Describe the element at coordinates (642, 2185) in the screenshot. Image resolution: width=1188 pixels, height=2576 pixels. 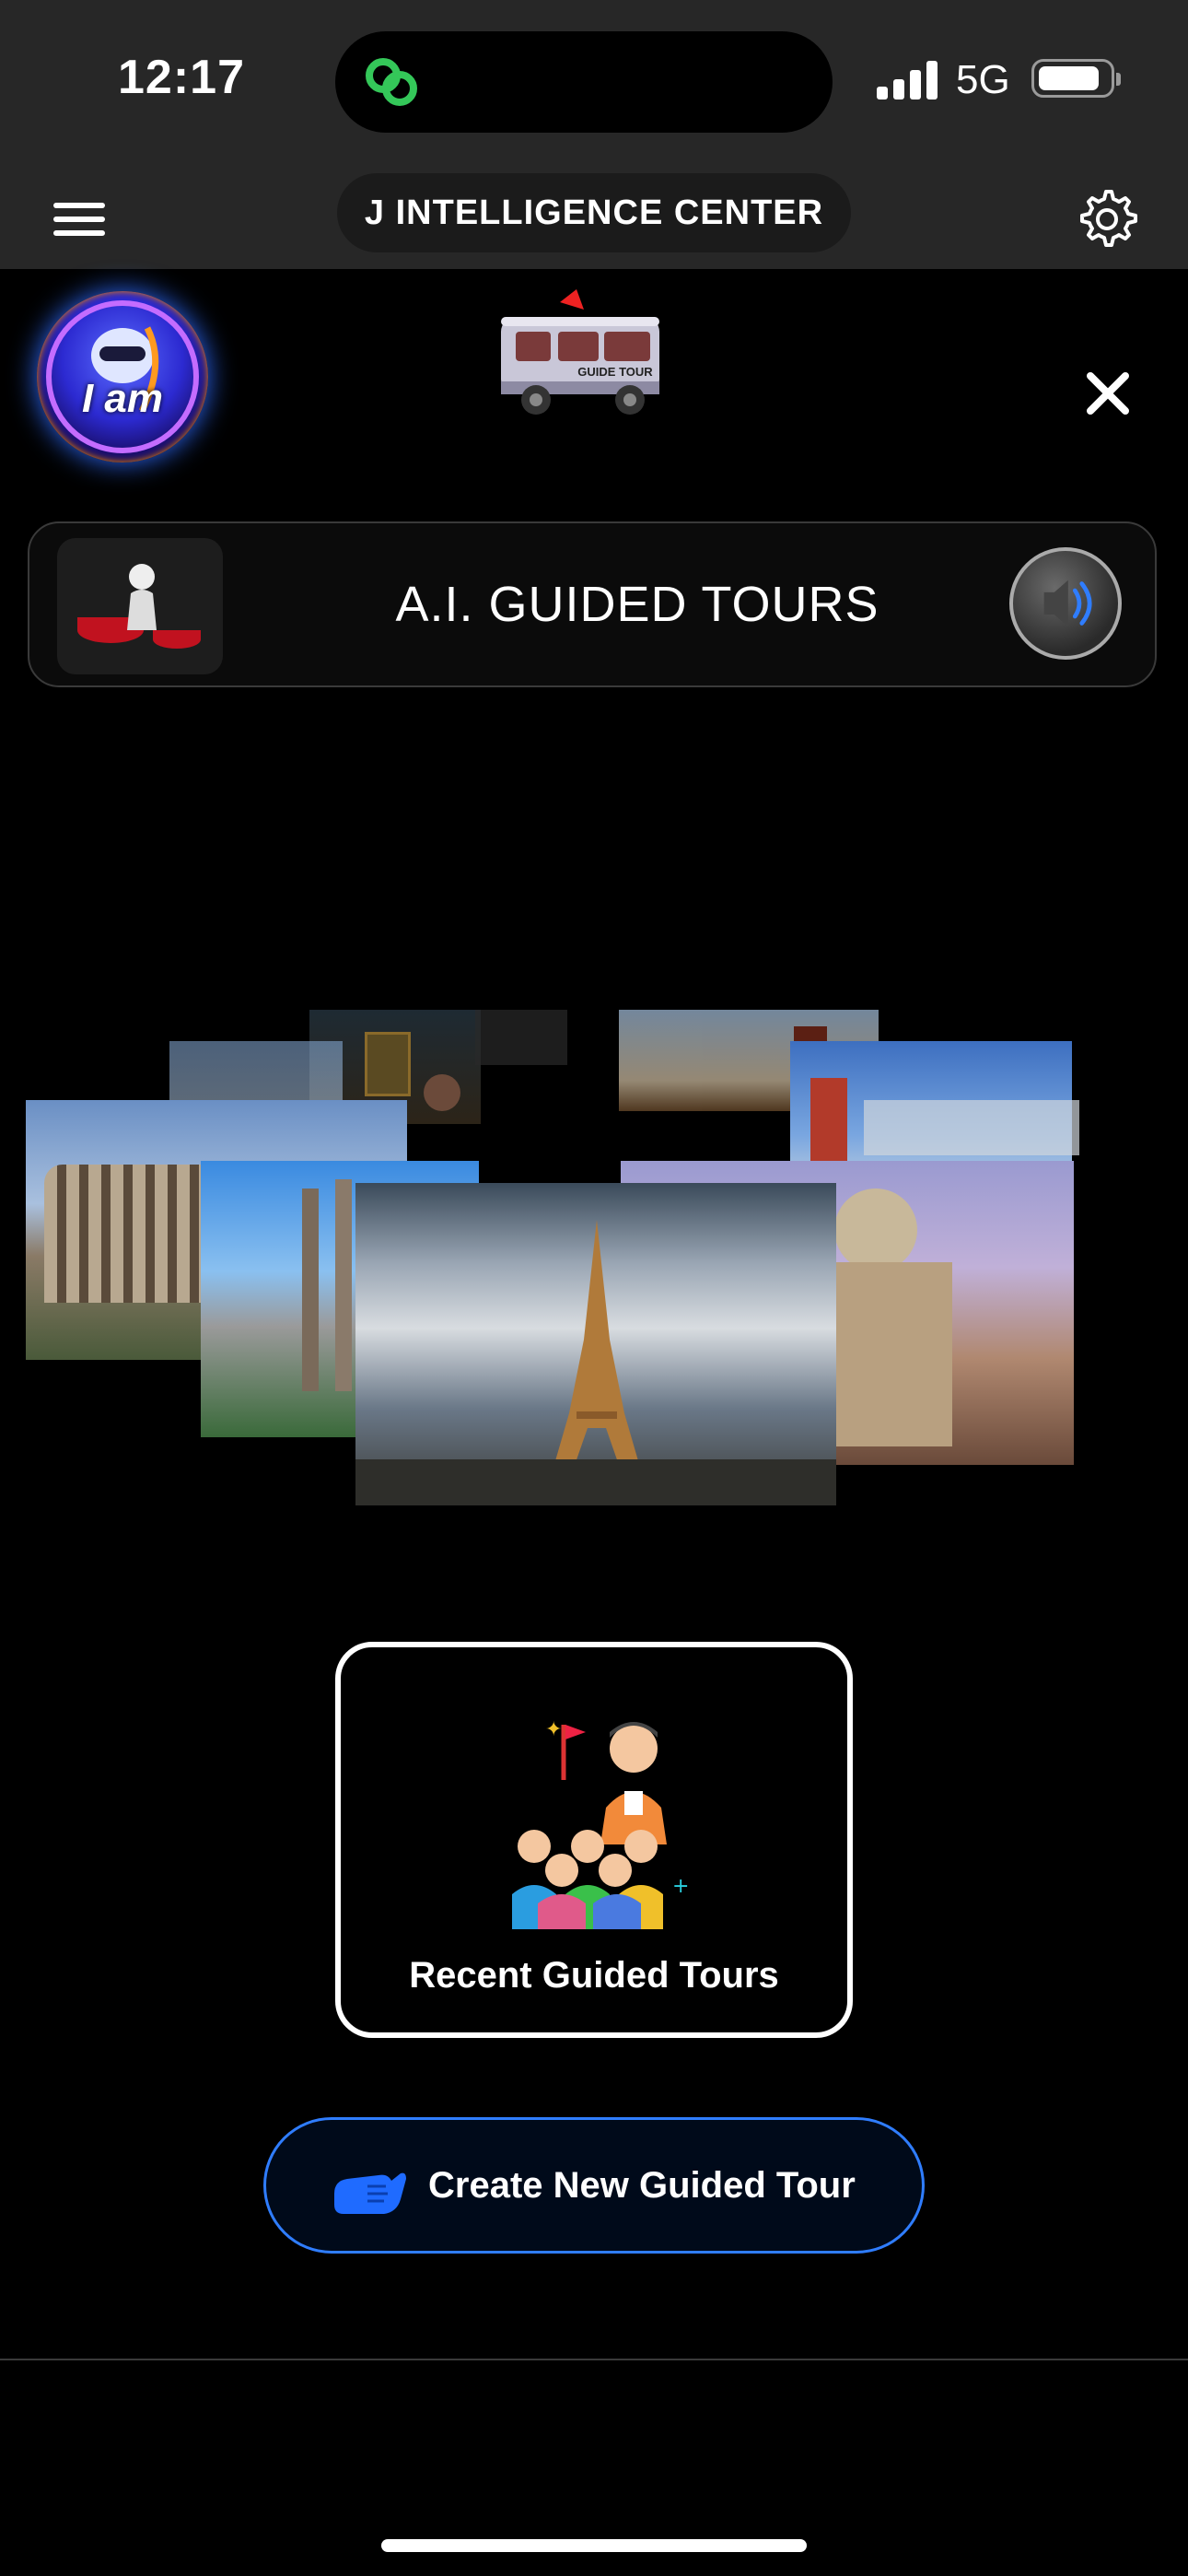
I see `create-new-guided-tour-label: Create New Guided Tour` at that location.